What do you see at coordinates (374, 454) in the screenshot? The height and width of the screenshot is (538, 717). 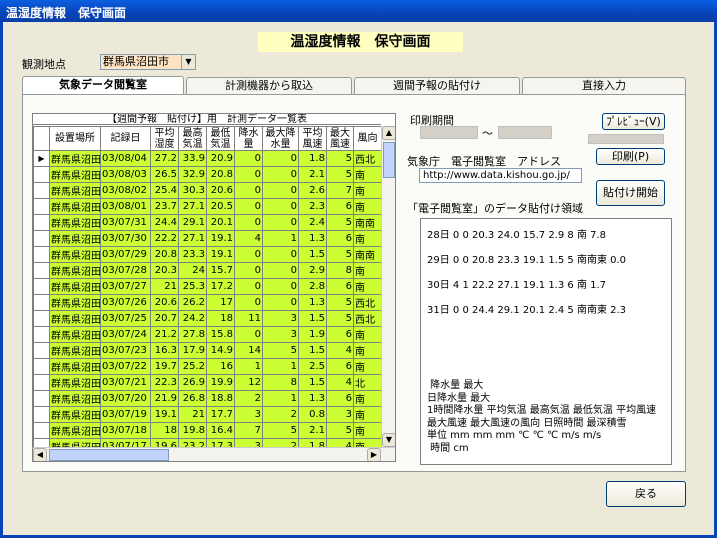 I see `scroll-right-icon: ▶` at bounding box center [374, 454].